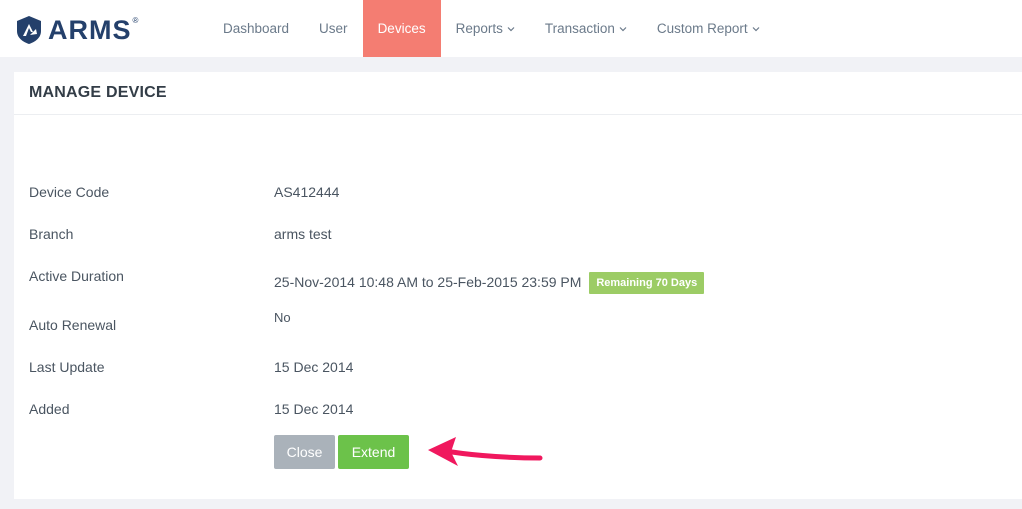  I want to click on added-value: 15 Dec 2014, so click(314, 409).